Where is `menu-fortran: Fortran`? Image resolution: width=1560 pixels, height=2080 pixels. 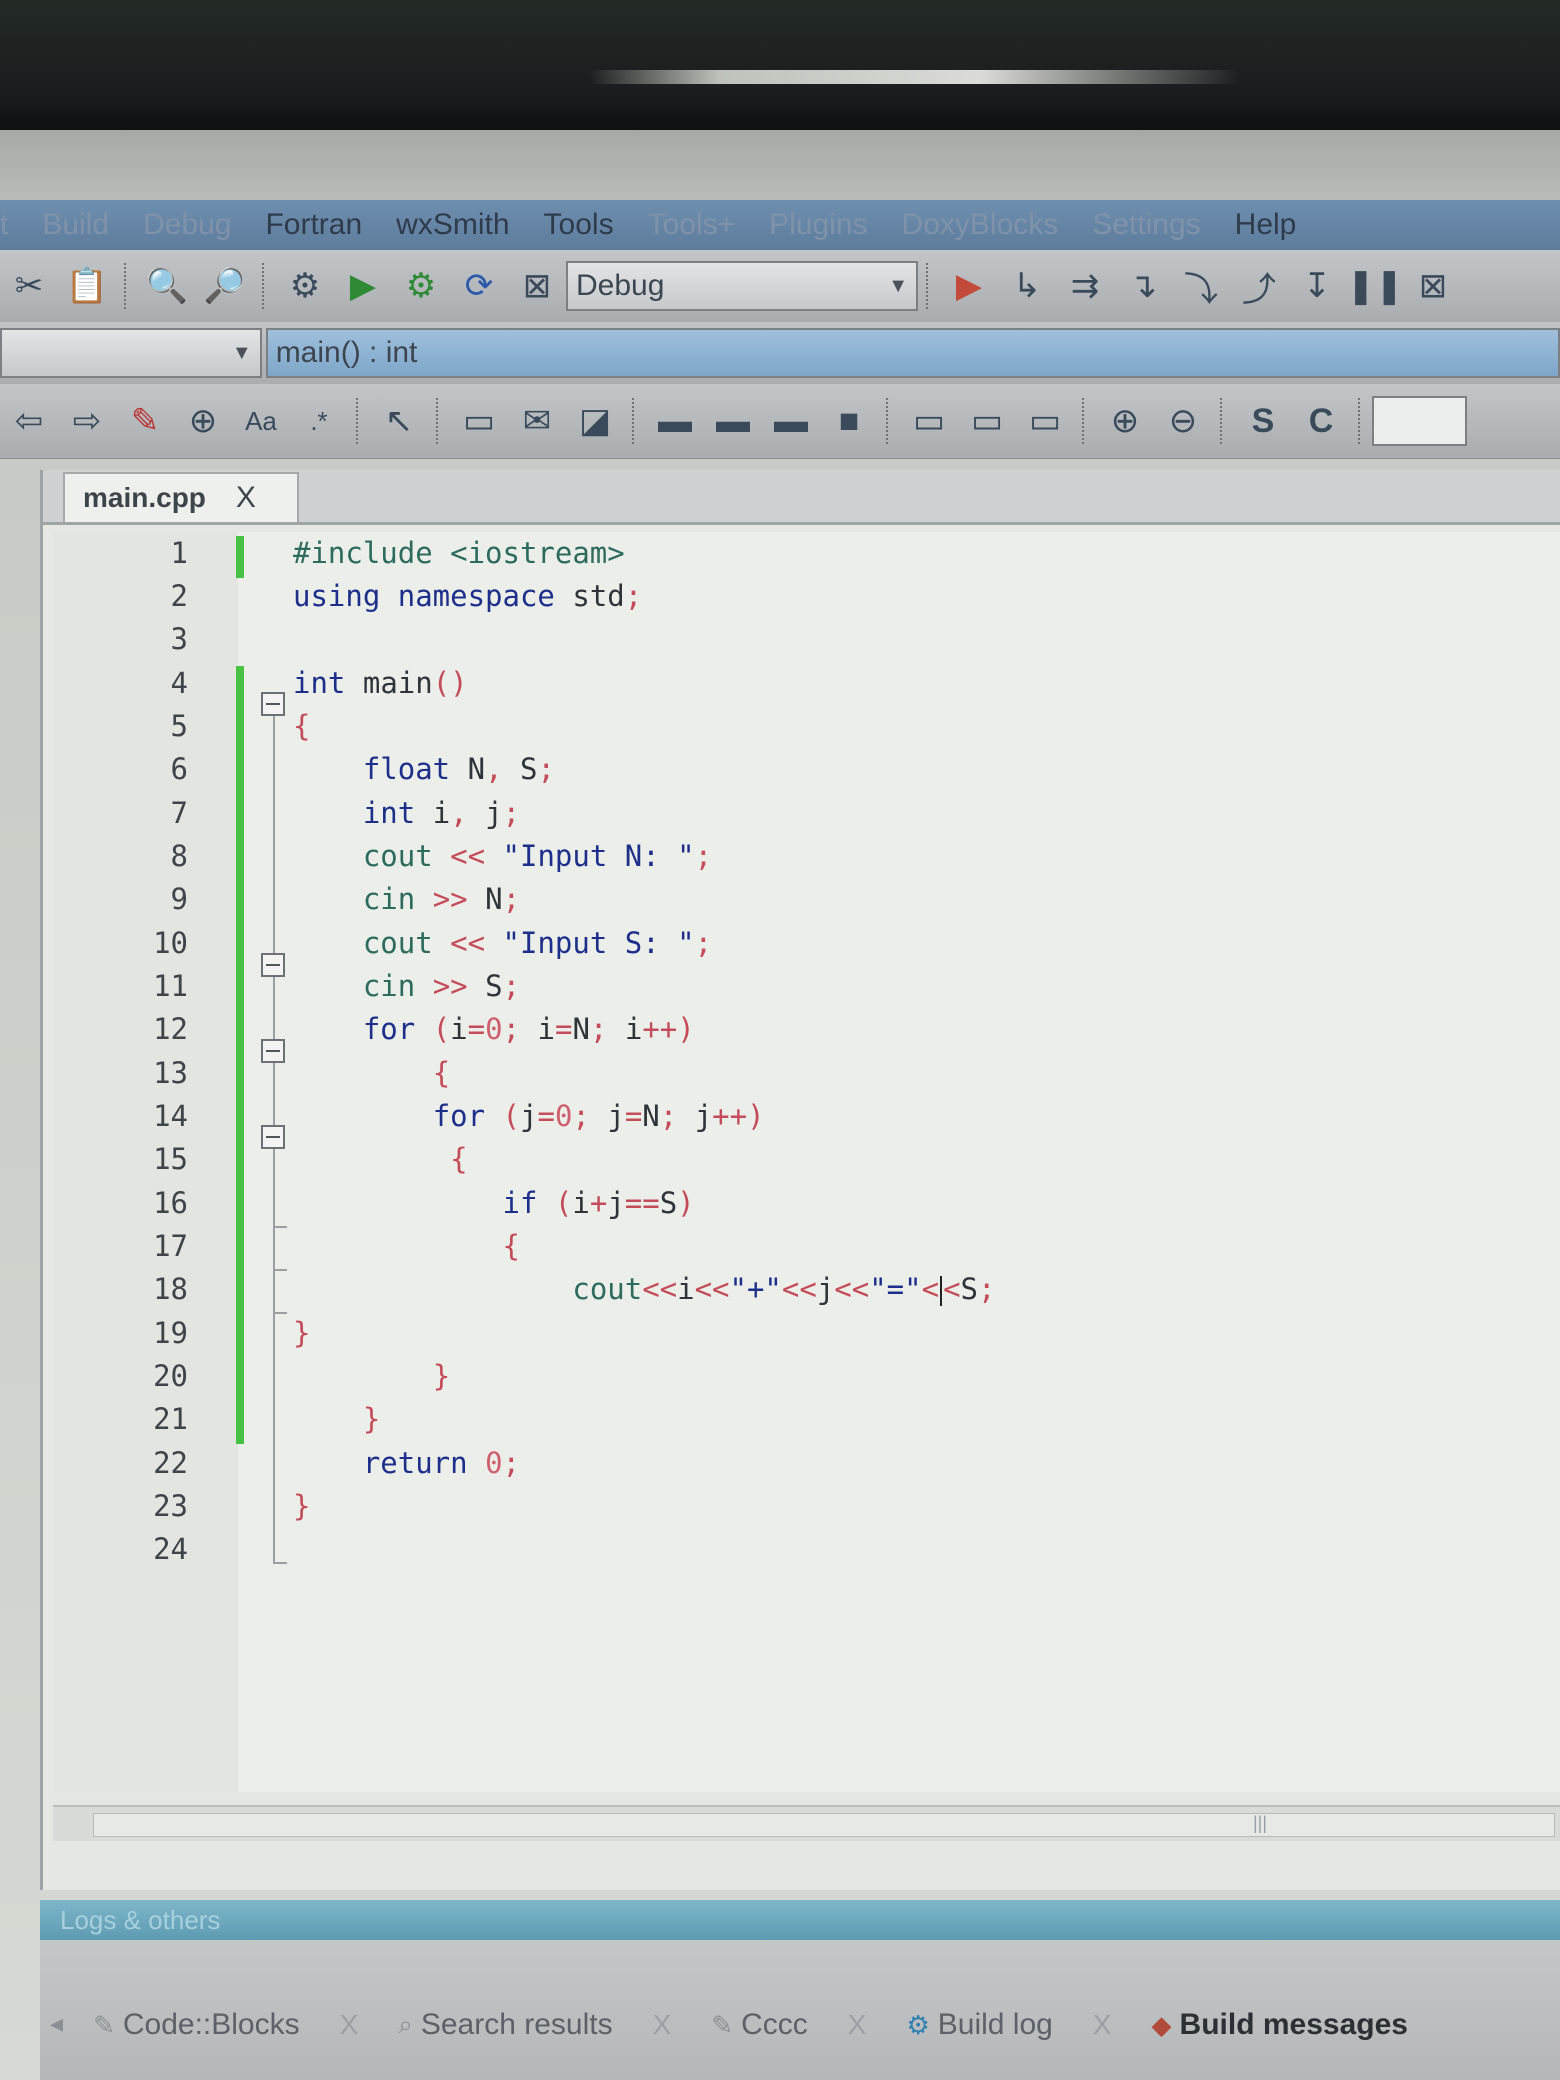
menu-fortran: Fortran is located at coordinates (313, 225).